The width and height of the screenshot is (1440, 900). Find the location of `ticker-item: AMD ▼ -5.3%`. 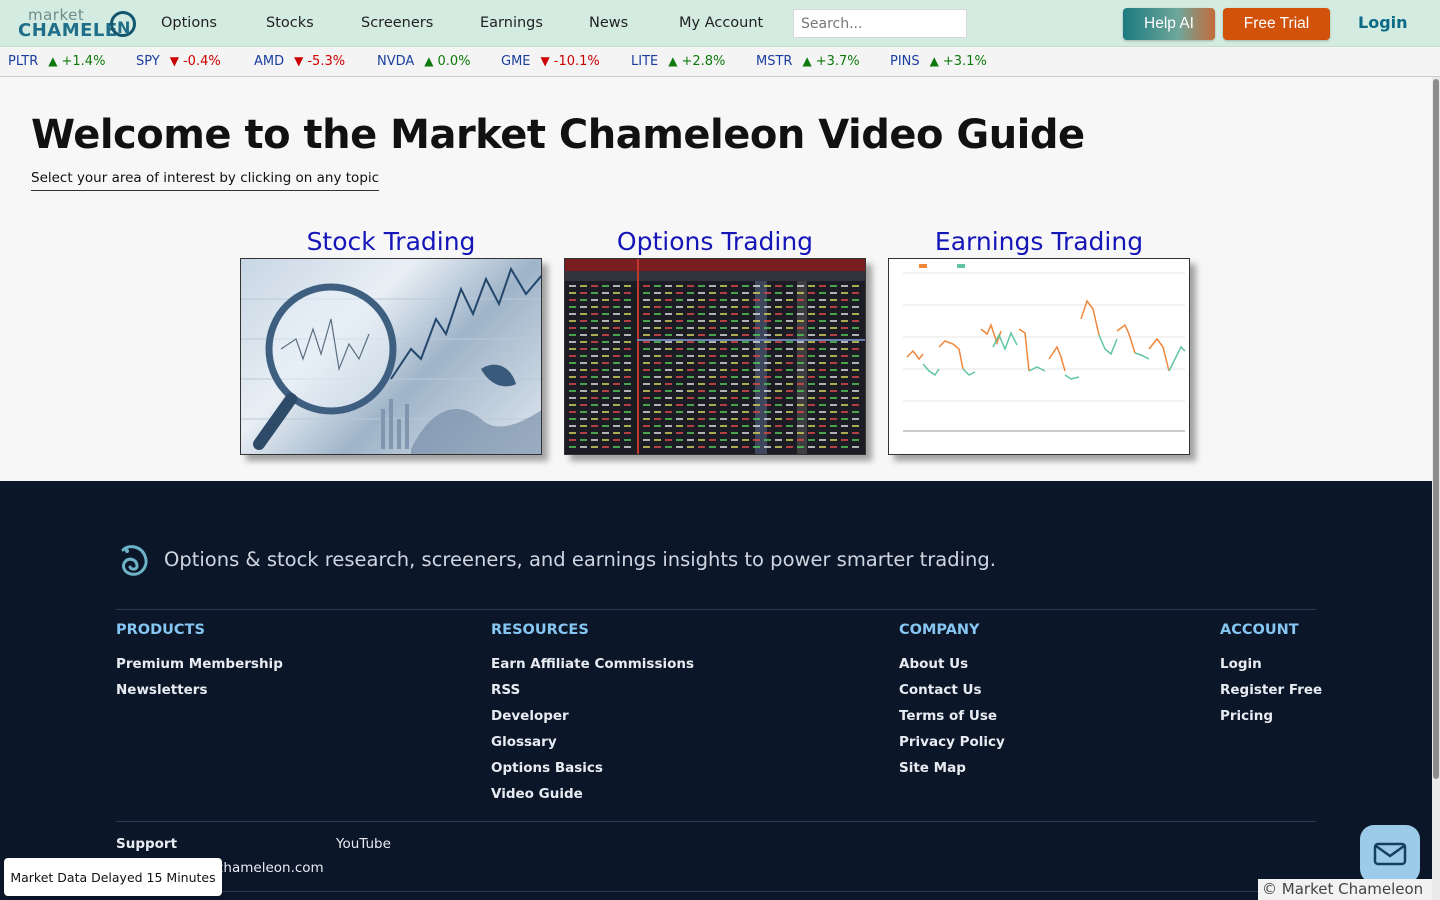

ticker-item: AMD ▼ -5.3% is located at coordinates (299, 61).